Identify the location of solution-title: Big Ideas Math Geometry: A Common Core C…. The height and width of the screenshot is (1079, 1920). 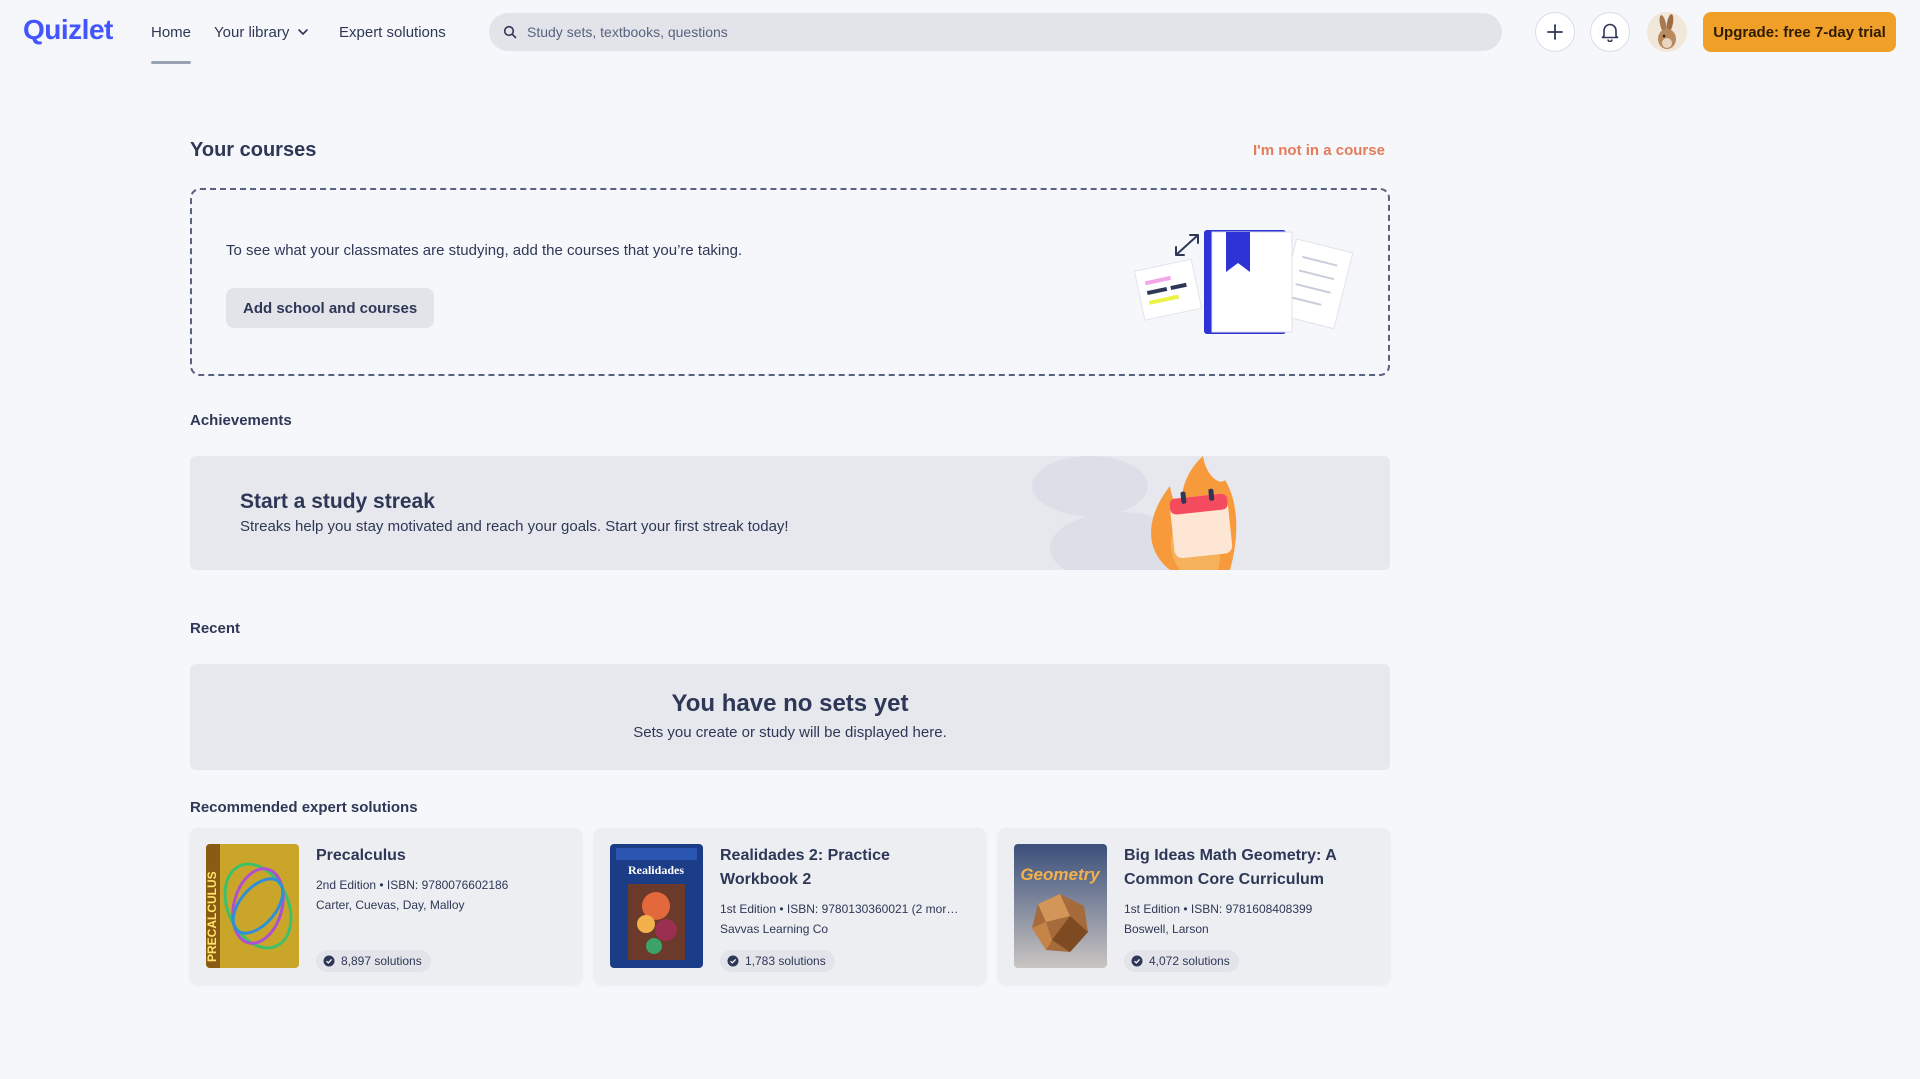
(1230, 867).